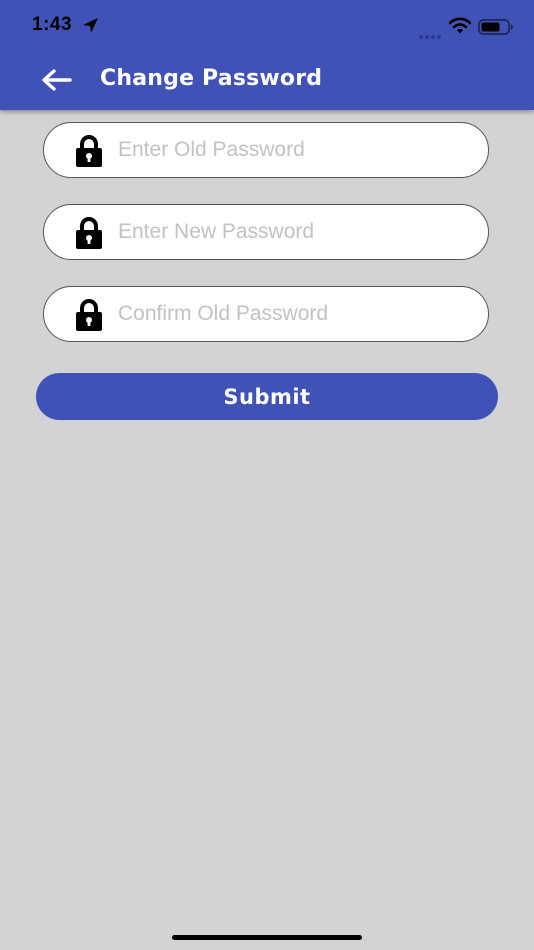  I want to click on battery-icon, so click(496, 27).